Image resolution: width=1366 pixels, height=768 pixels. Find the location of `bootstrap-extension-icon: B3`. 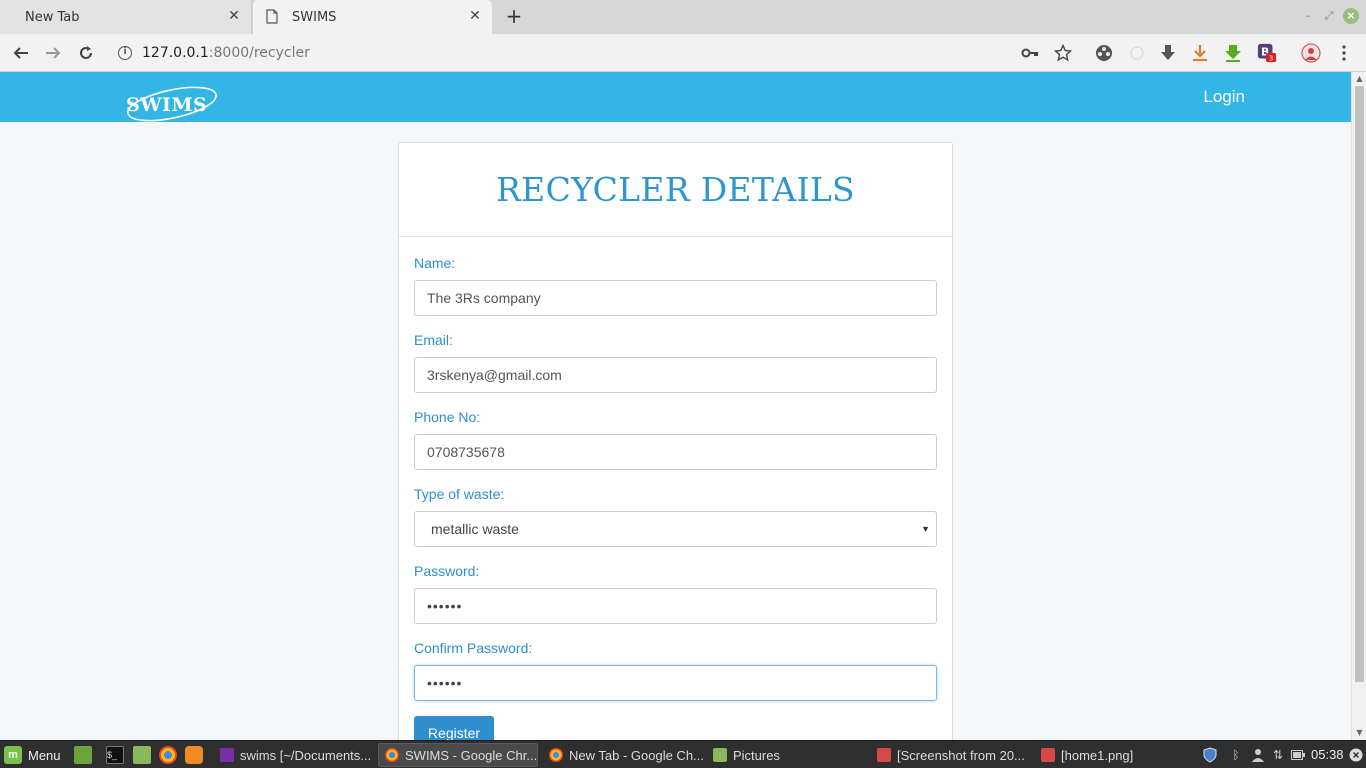

bootstrap-extension-icon: B3 is located at coordinates (1267, 53).